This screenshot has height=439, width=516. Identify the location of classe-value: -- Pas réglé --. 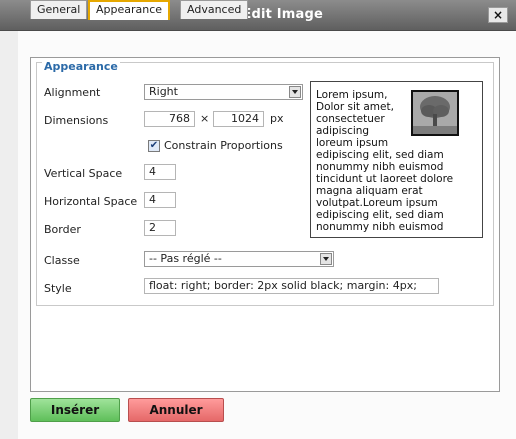
(185, 258).